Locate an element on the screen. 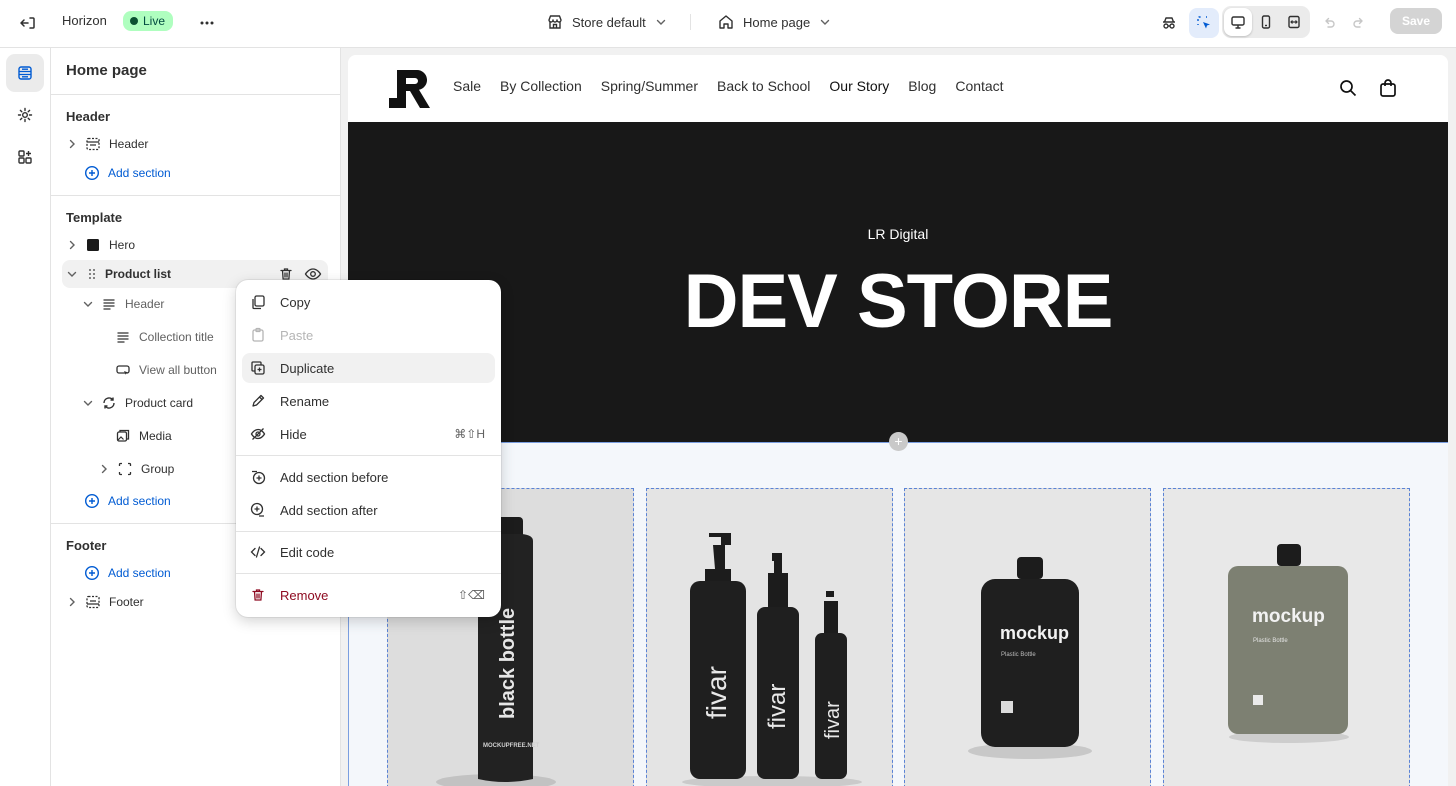 This screenshot has height=786, width=1456. header-section-icon is located at coordinates (93, 144).